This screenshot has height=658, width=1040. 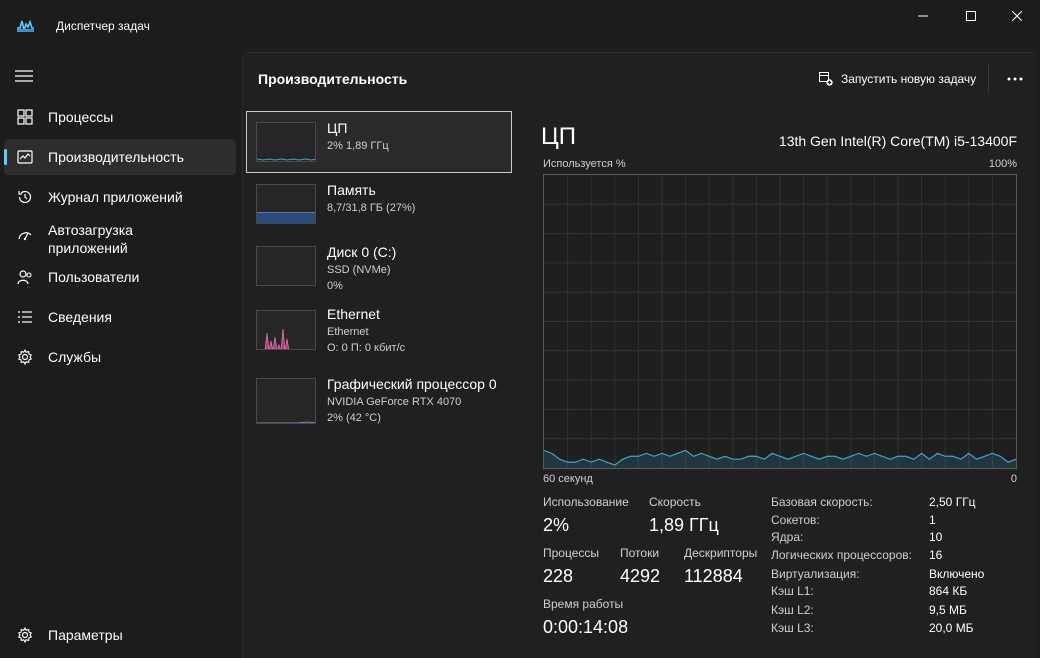 What do you see at coordinates (951, 628) in the screenshot?
I see `spec-value: 20,0 МБ` at bounding box center [951, 628].